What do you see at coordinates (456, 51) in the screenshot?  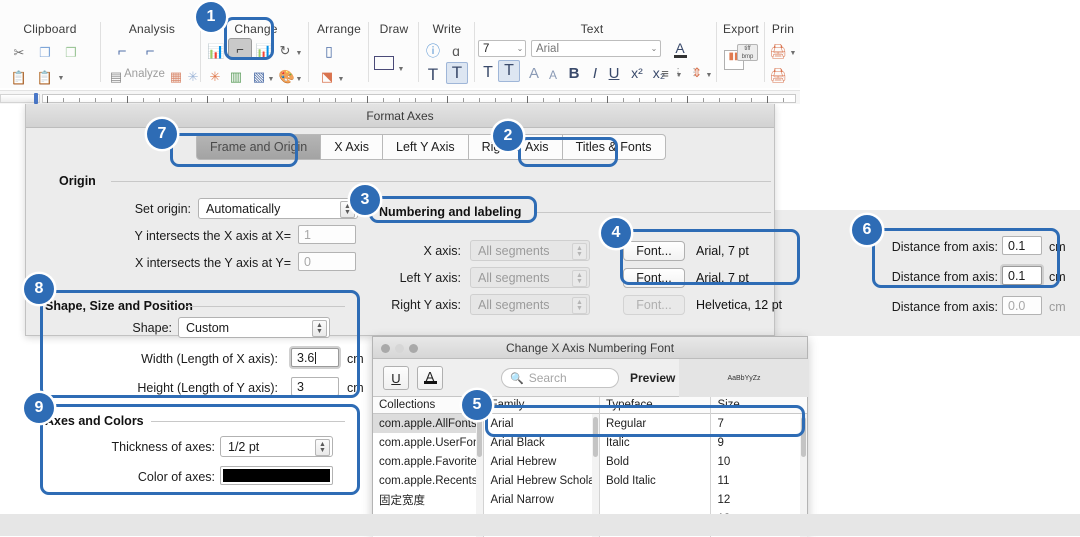 I see `alpha-icon: ɑ` at bounding box center [456, 51].